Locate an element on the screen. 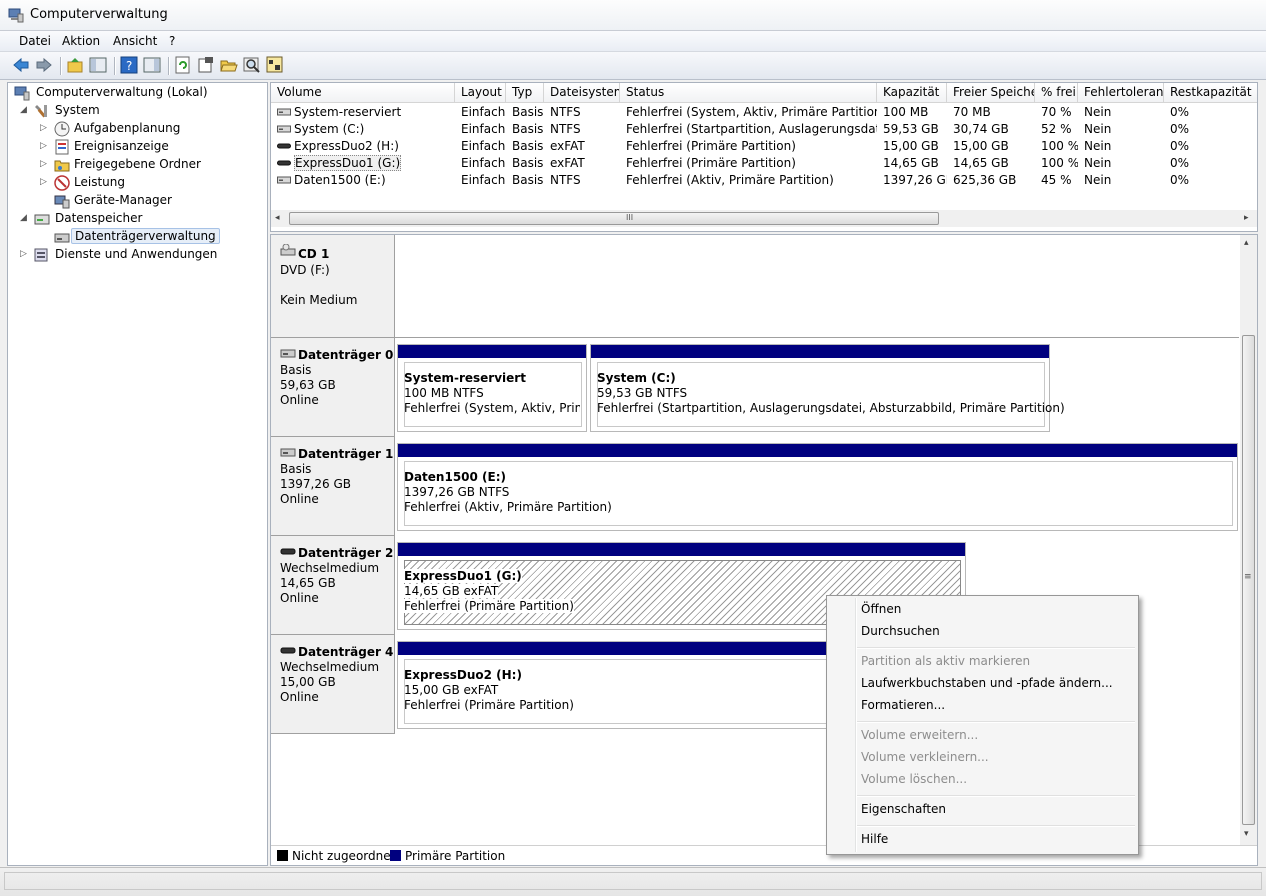  menu-item-eigenschaften: Eigenschaften is located at coordinates (903, 809).